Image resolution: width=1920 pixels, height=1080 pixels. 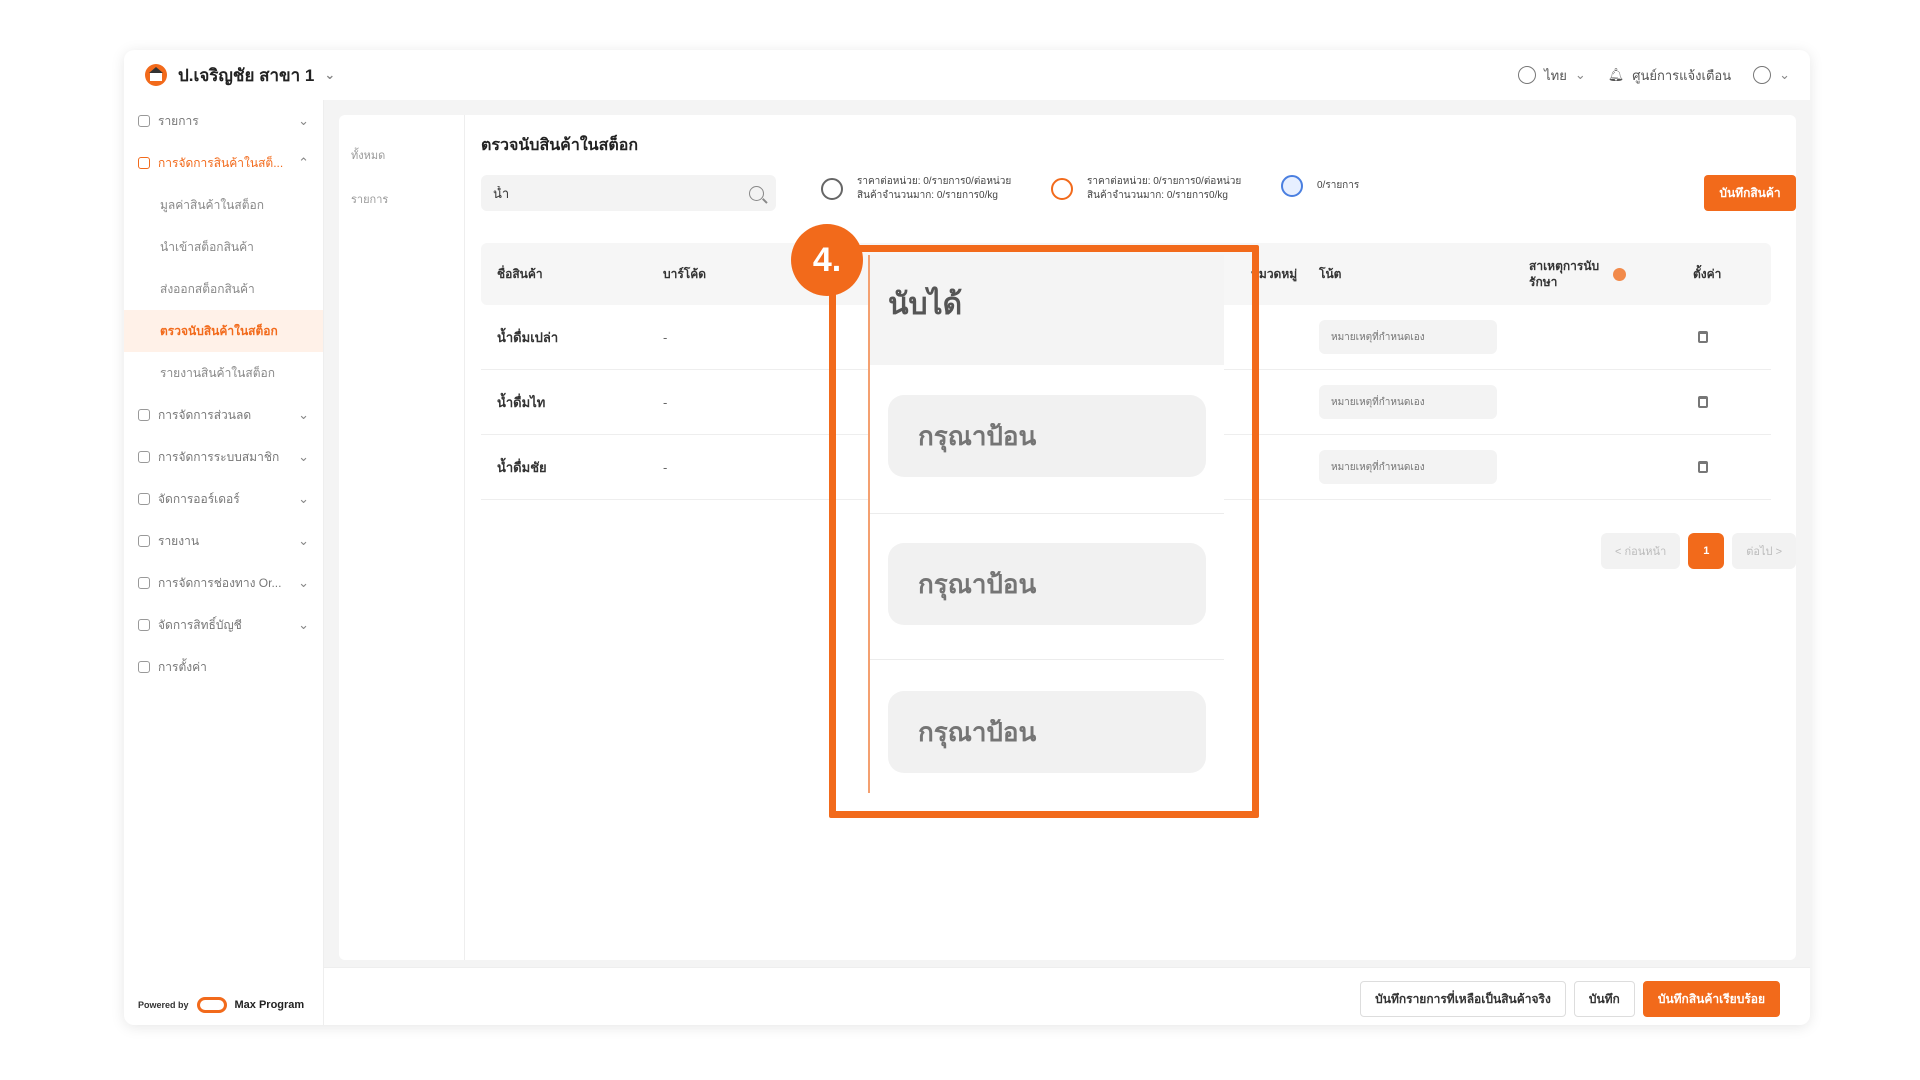 I want to click on sidebar-subitem-import-stock: นำเข้าสต็อกสินค้า, so click(x=223, y=247).